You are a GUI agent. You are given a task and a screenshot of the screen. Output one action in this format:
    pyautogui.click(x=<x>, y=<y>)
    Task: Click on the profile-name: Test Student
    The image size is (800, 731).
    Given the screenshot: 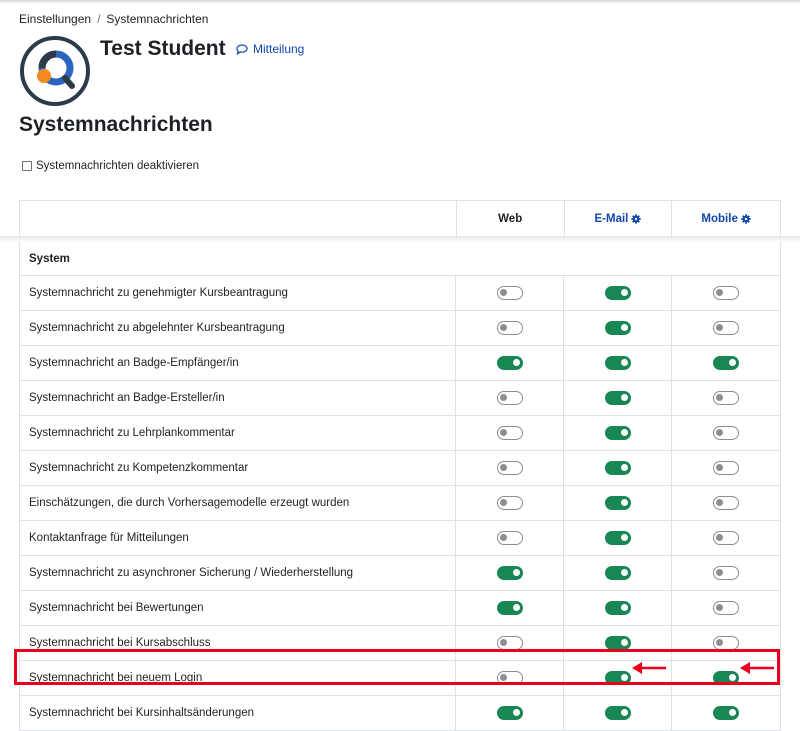 What is the action you would take?
    pyautogui.click(x=163, y=48)
    